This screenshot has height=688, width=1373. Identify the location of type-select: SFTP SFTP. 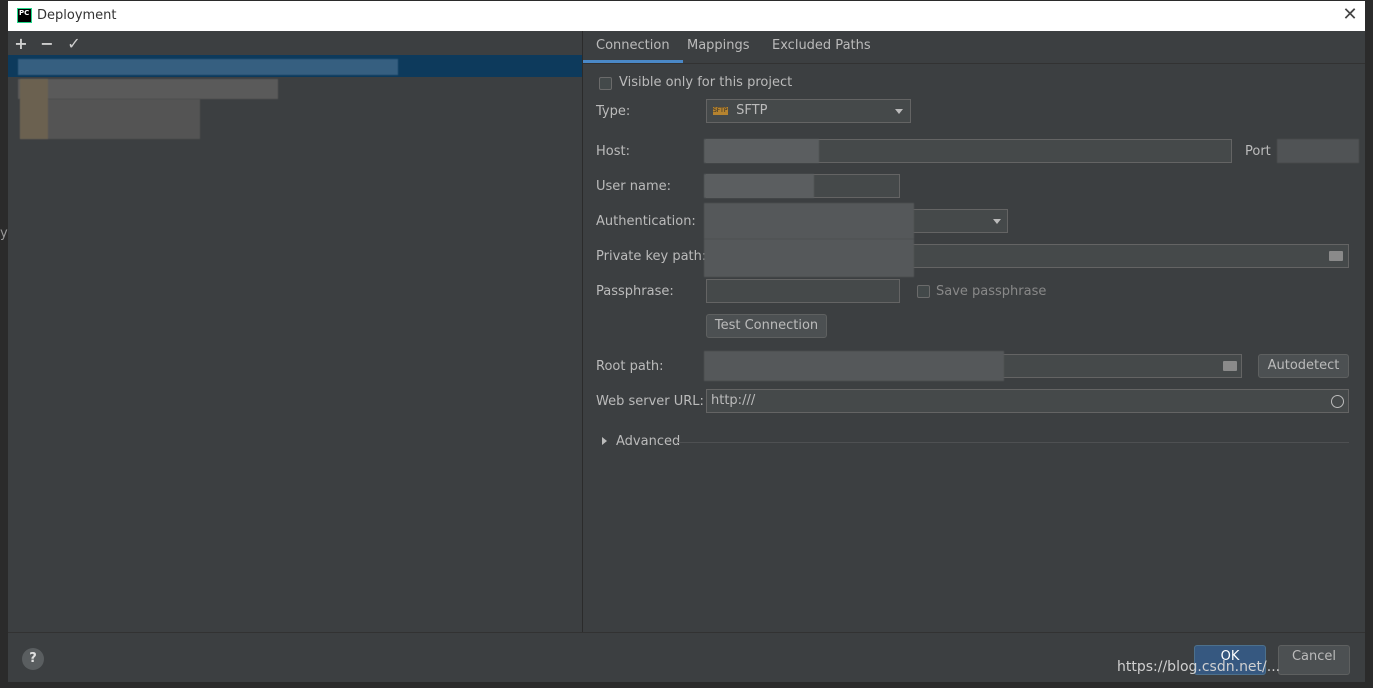
(808, 111).